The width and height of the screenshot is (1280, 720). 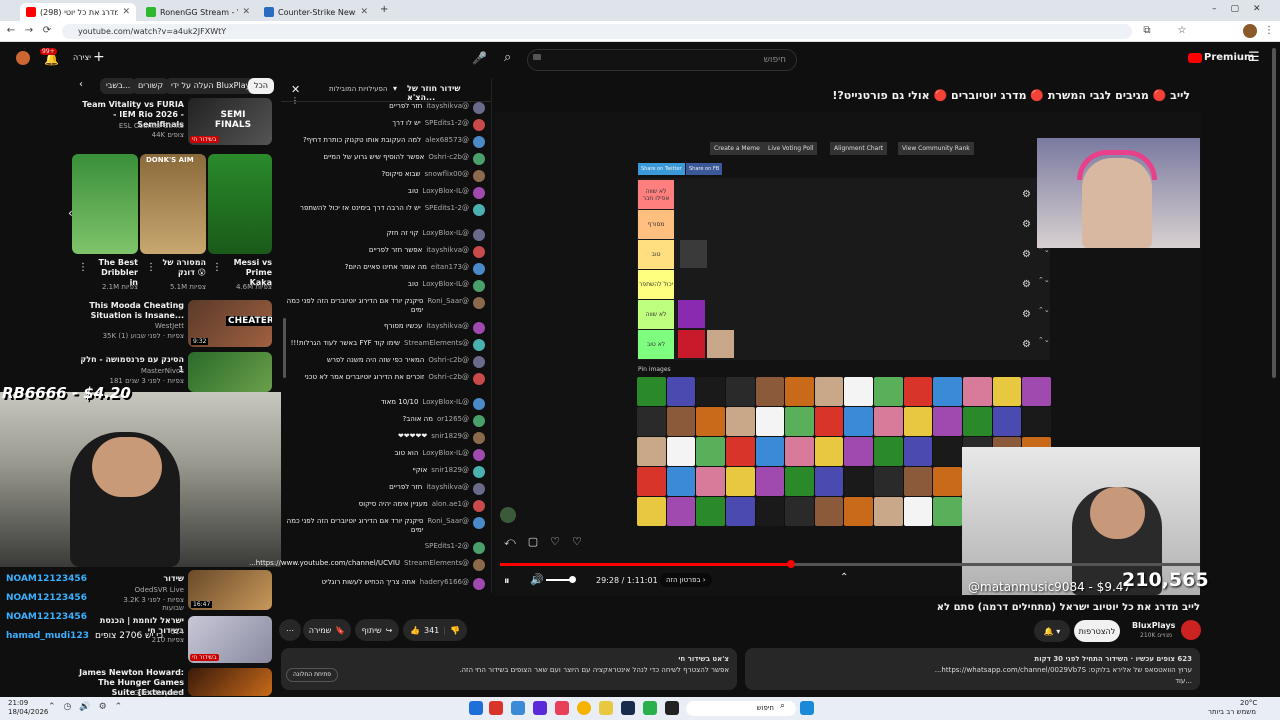 What do you see at coordinates (131, 326) in the screenshot?
I see `rec-channel: WestJett` at bounding box center [131, 326].